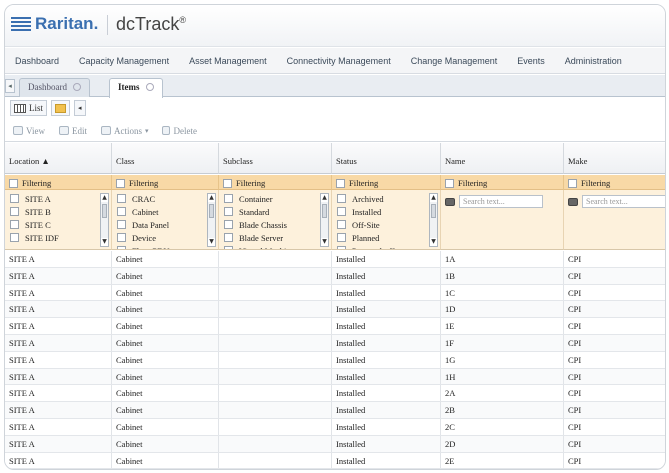 The height and width of the screenshot is (473, 669). Describe the element at coordinates (136, 88) in the screenshot. I see `tab-items: Items` at that location.